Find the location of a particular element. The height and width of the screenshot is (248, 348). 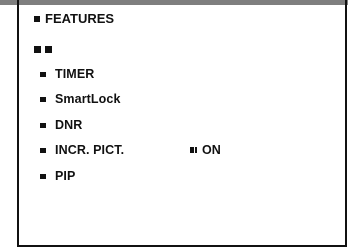

menu-item-label: SmartLock is located at coordinates (88, 99).